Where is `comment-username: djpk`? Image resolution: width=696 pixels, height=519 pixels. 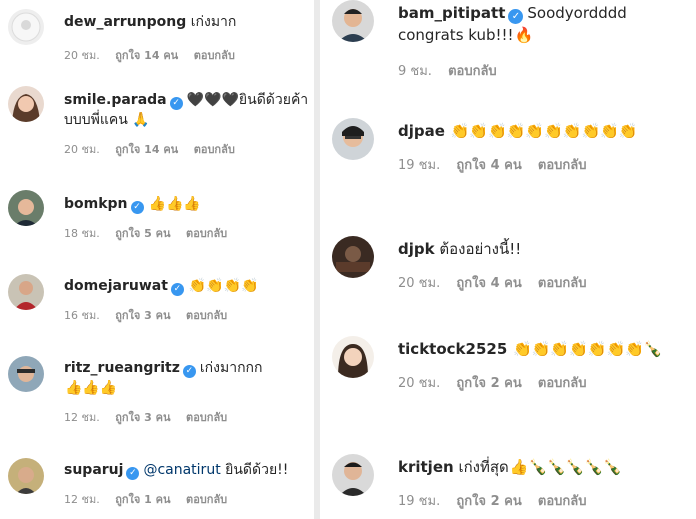
comment-username: djpk is located at coordinates (416, 249).